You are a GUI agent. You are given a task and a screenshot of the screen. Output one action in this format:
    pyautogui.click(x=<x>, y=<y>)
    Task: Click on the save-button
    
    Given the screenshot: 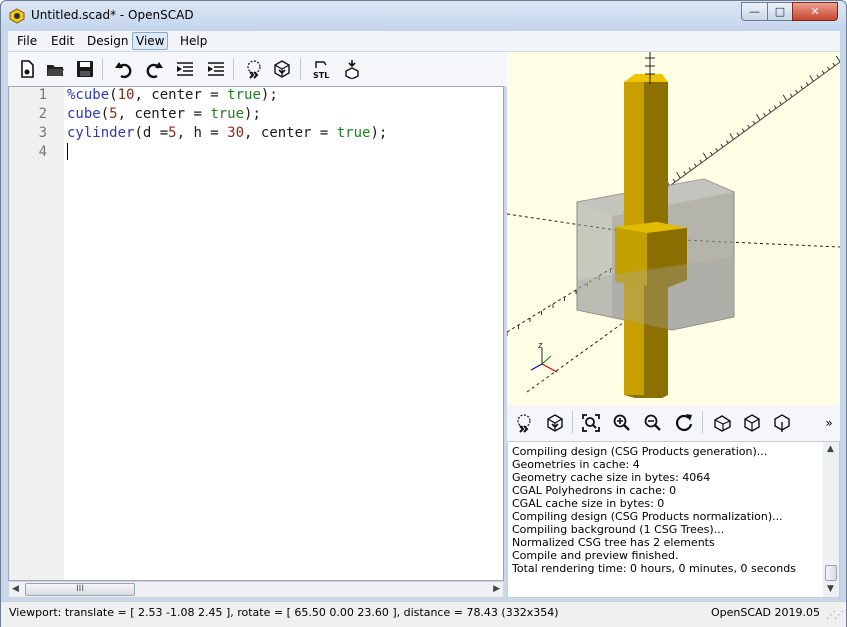 What is the action you would take?
    pyautogui.click(x=85, y=69)
    